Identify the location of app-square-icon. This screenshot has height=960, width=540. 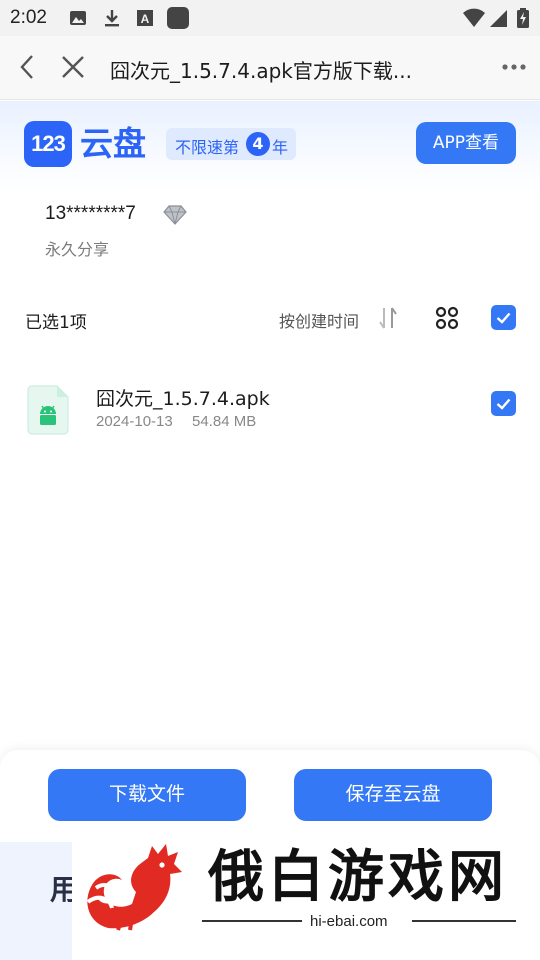
(178, 18).